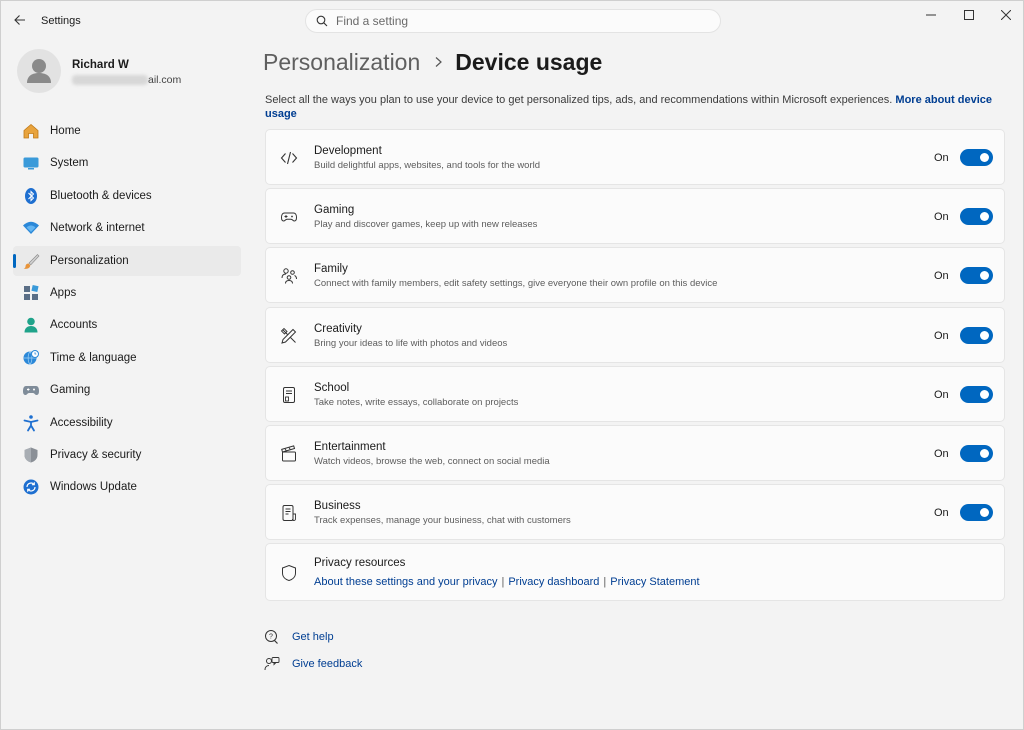  I want to click on entertainment-toggle, so click(976, 453).